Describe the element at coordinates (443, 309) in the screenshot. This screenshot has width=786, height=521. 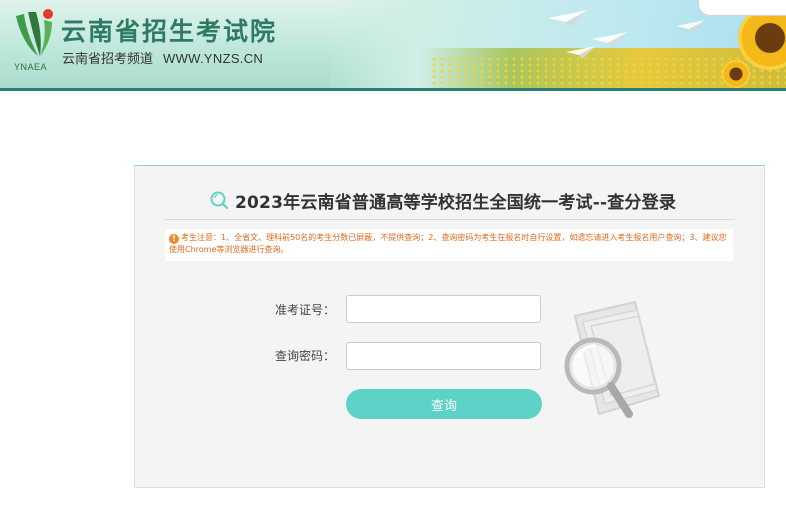
I see `exam-id-input` at that location.